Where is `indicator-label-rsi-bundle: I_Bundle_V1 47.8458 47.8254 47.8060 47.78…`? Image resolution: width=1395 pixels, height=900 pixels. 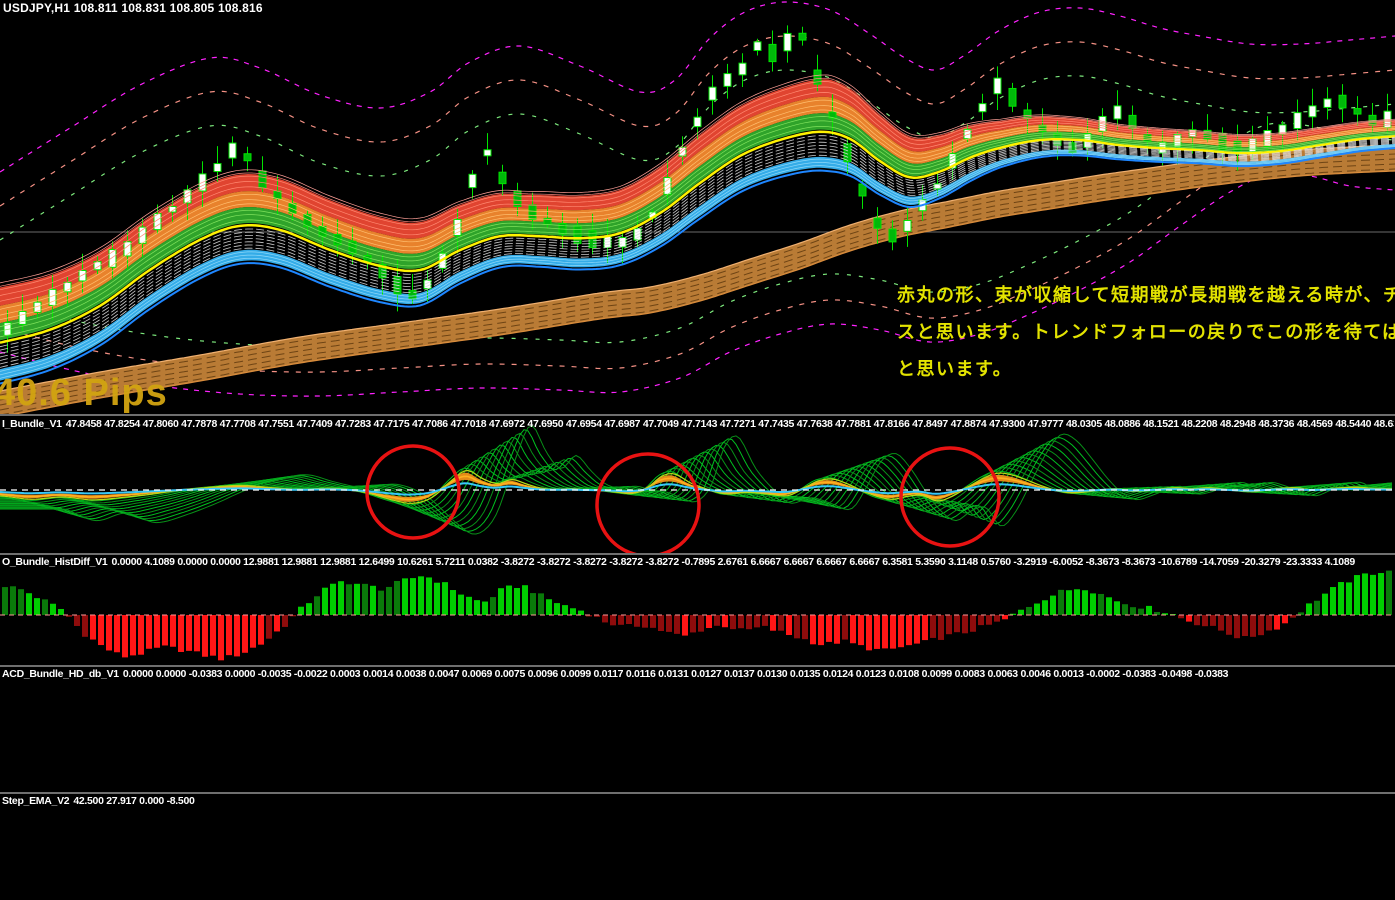 indicator-label-rsi-bundle: I_Bundle_V1 47.8458 47.8254 47.8060 47.78… is located at coordinates (698, 424).